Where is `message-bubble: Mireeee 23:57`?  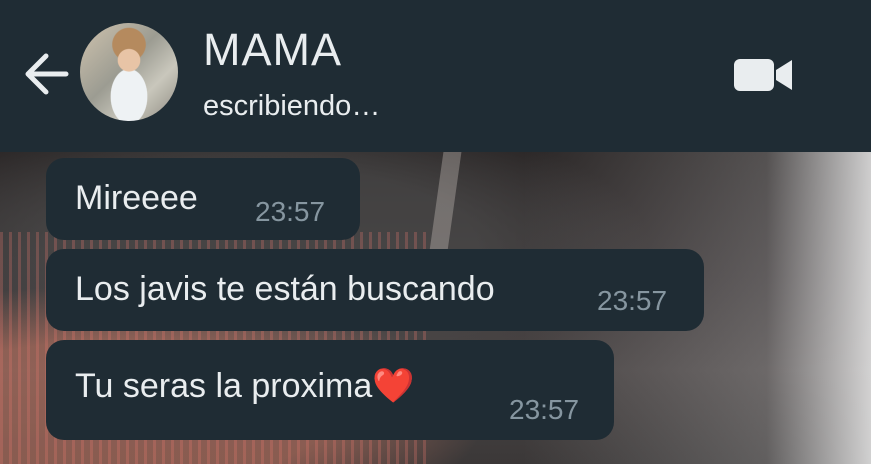 message-bubble: Mireeee 23:57 is located at coordinates (203, 199).